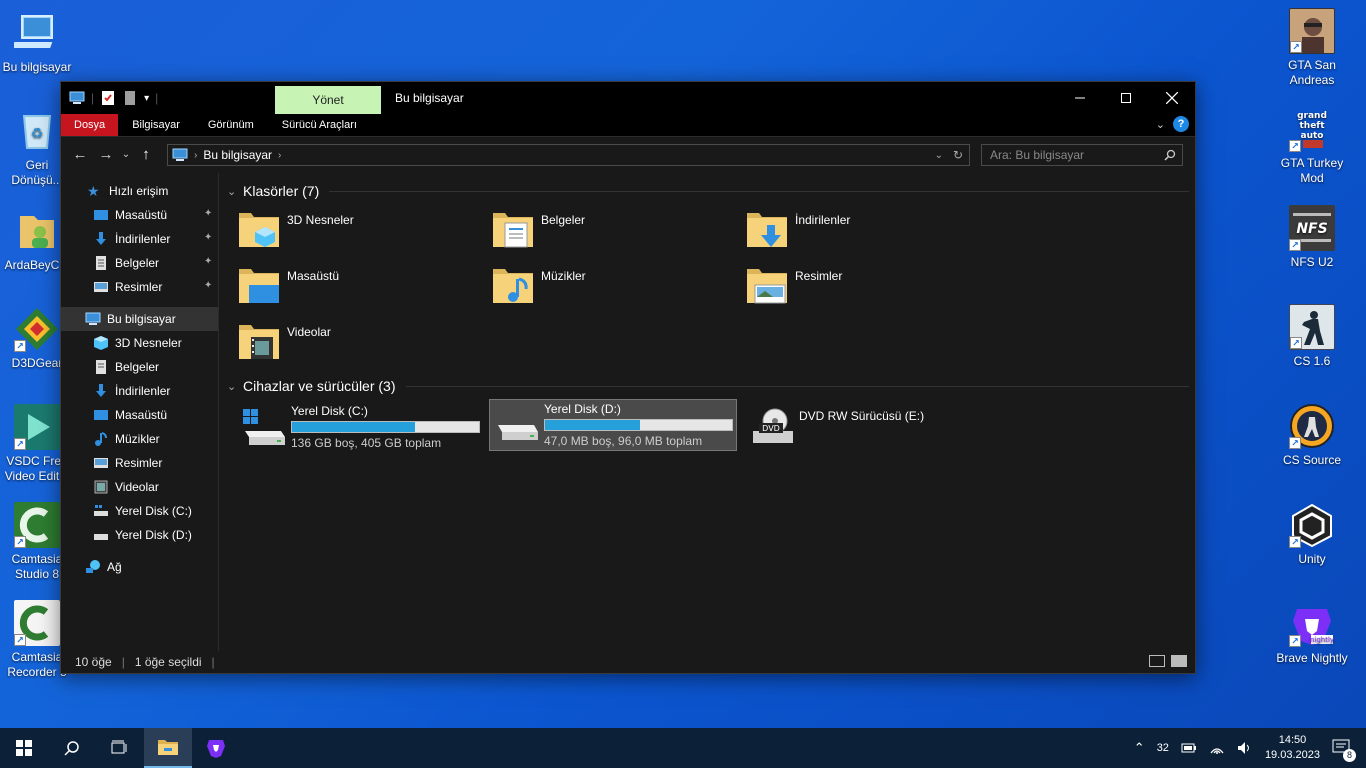 The height and width of the screenshot is (768, 1366). I want to click on nav-desktop: Masaüstü, so click(139, 415).